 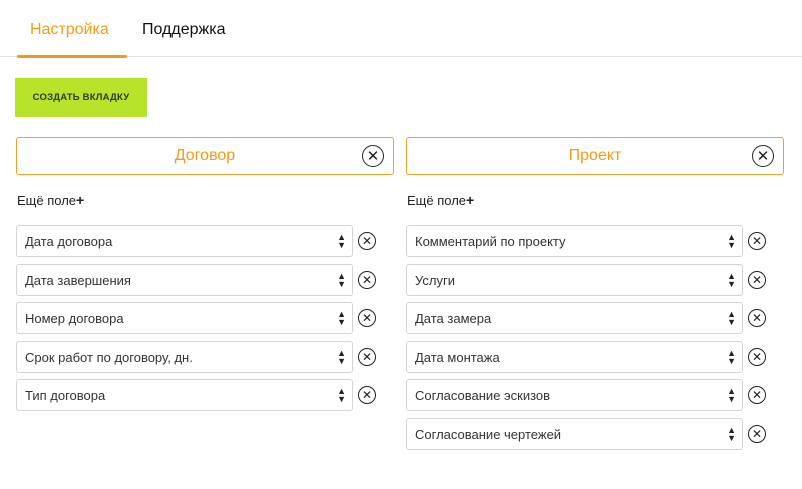 I want to click on create-tab-button: СОЗДАТЬ ВКЛАДКУ, so click(x=81, y=97).